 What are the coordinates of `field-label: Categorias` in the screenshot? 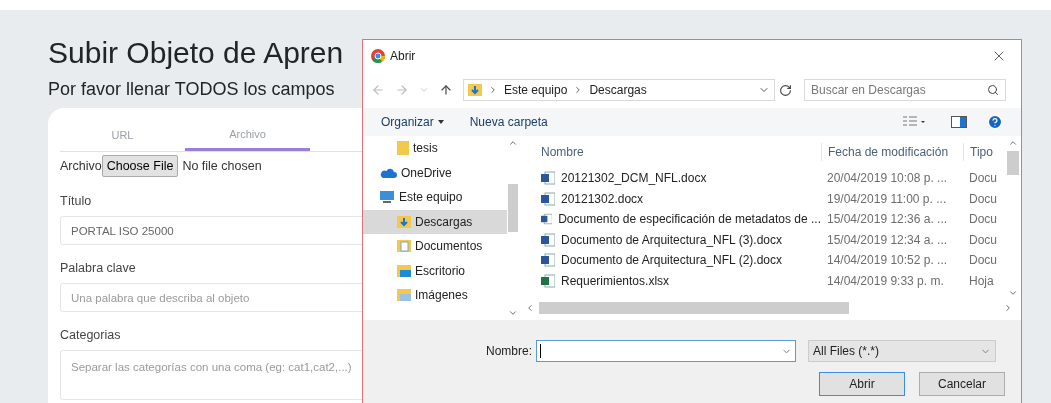 It's located at (91, 335).